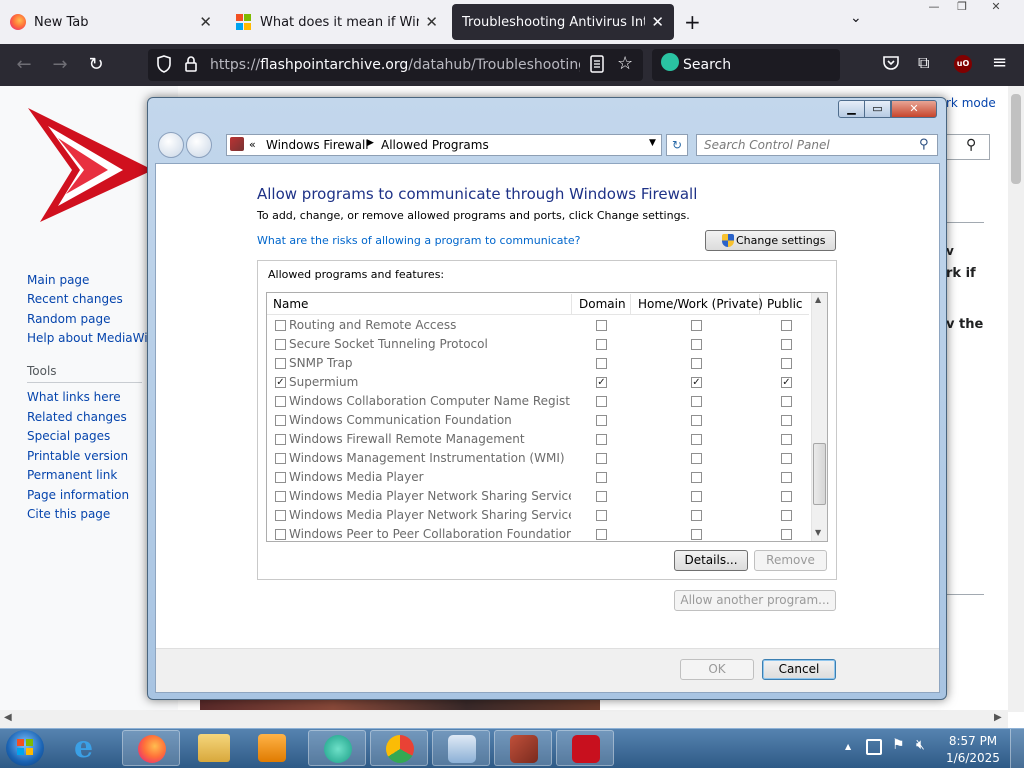 The image size is (1024, 768). What do you see at coordinates (848, 746) in the screenshot?
I see `tray-expand-icon: ▲` at bounding box center [848, 746].